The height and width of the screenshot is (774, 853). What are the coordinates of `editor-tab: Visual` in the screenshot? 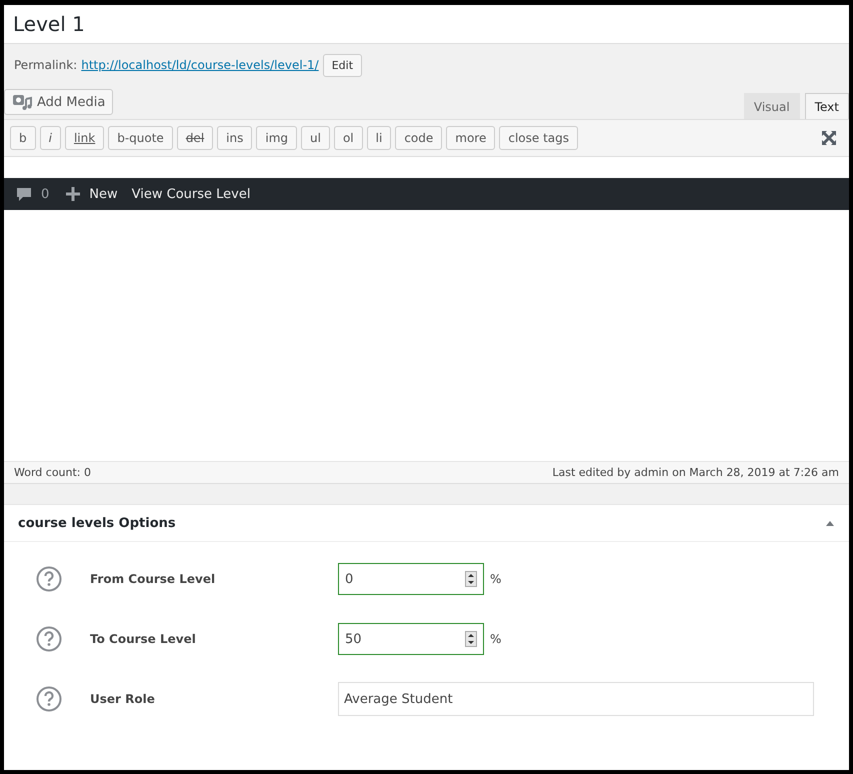 It's located at (772, 106).